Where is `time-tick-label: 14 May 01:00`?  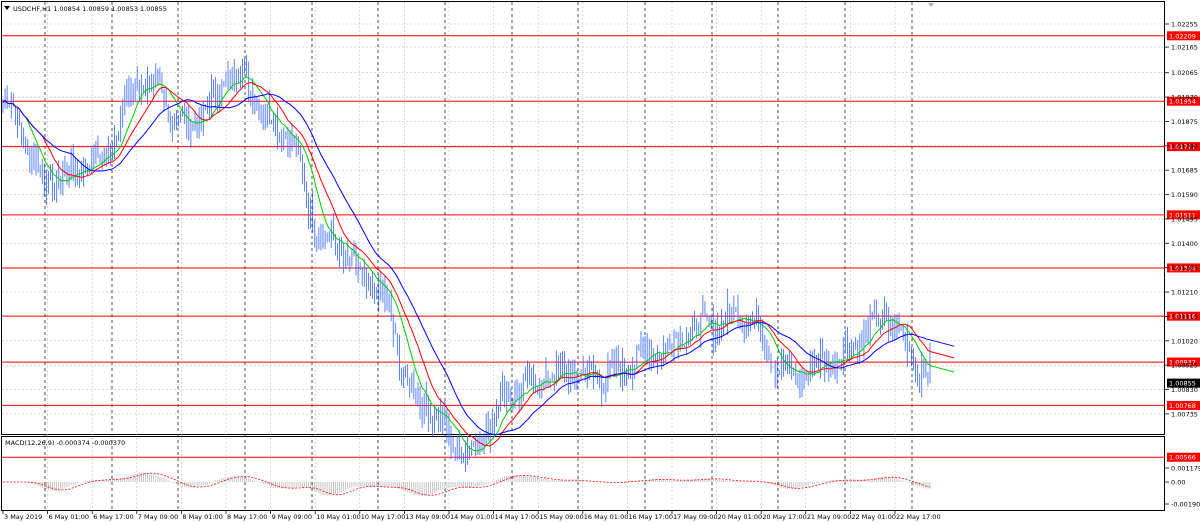
time-tick-label: 14 May 01:00 is located at coordinates (472, 517).